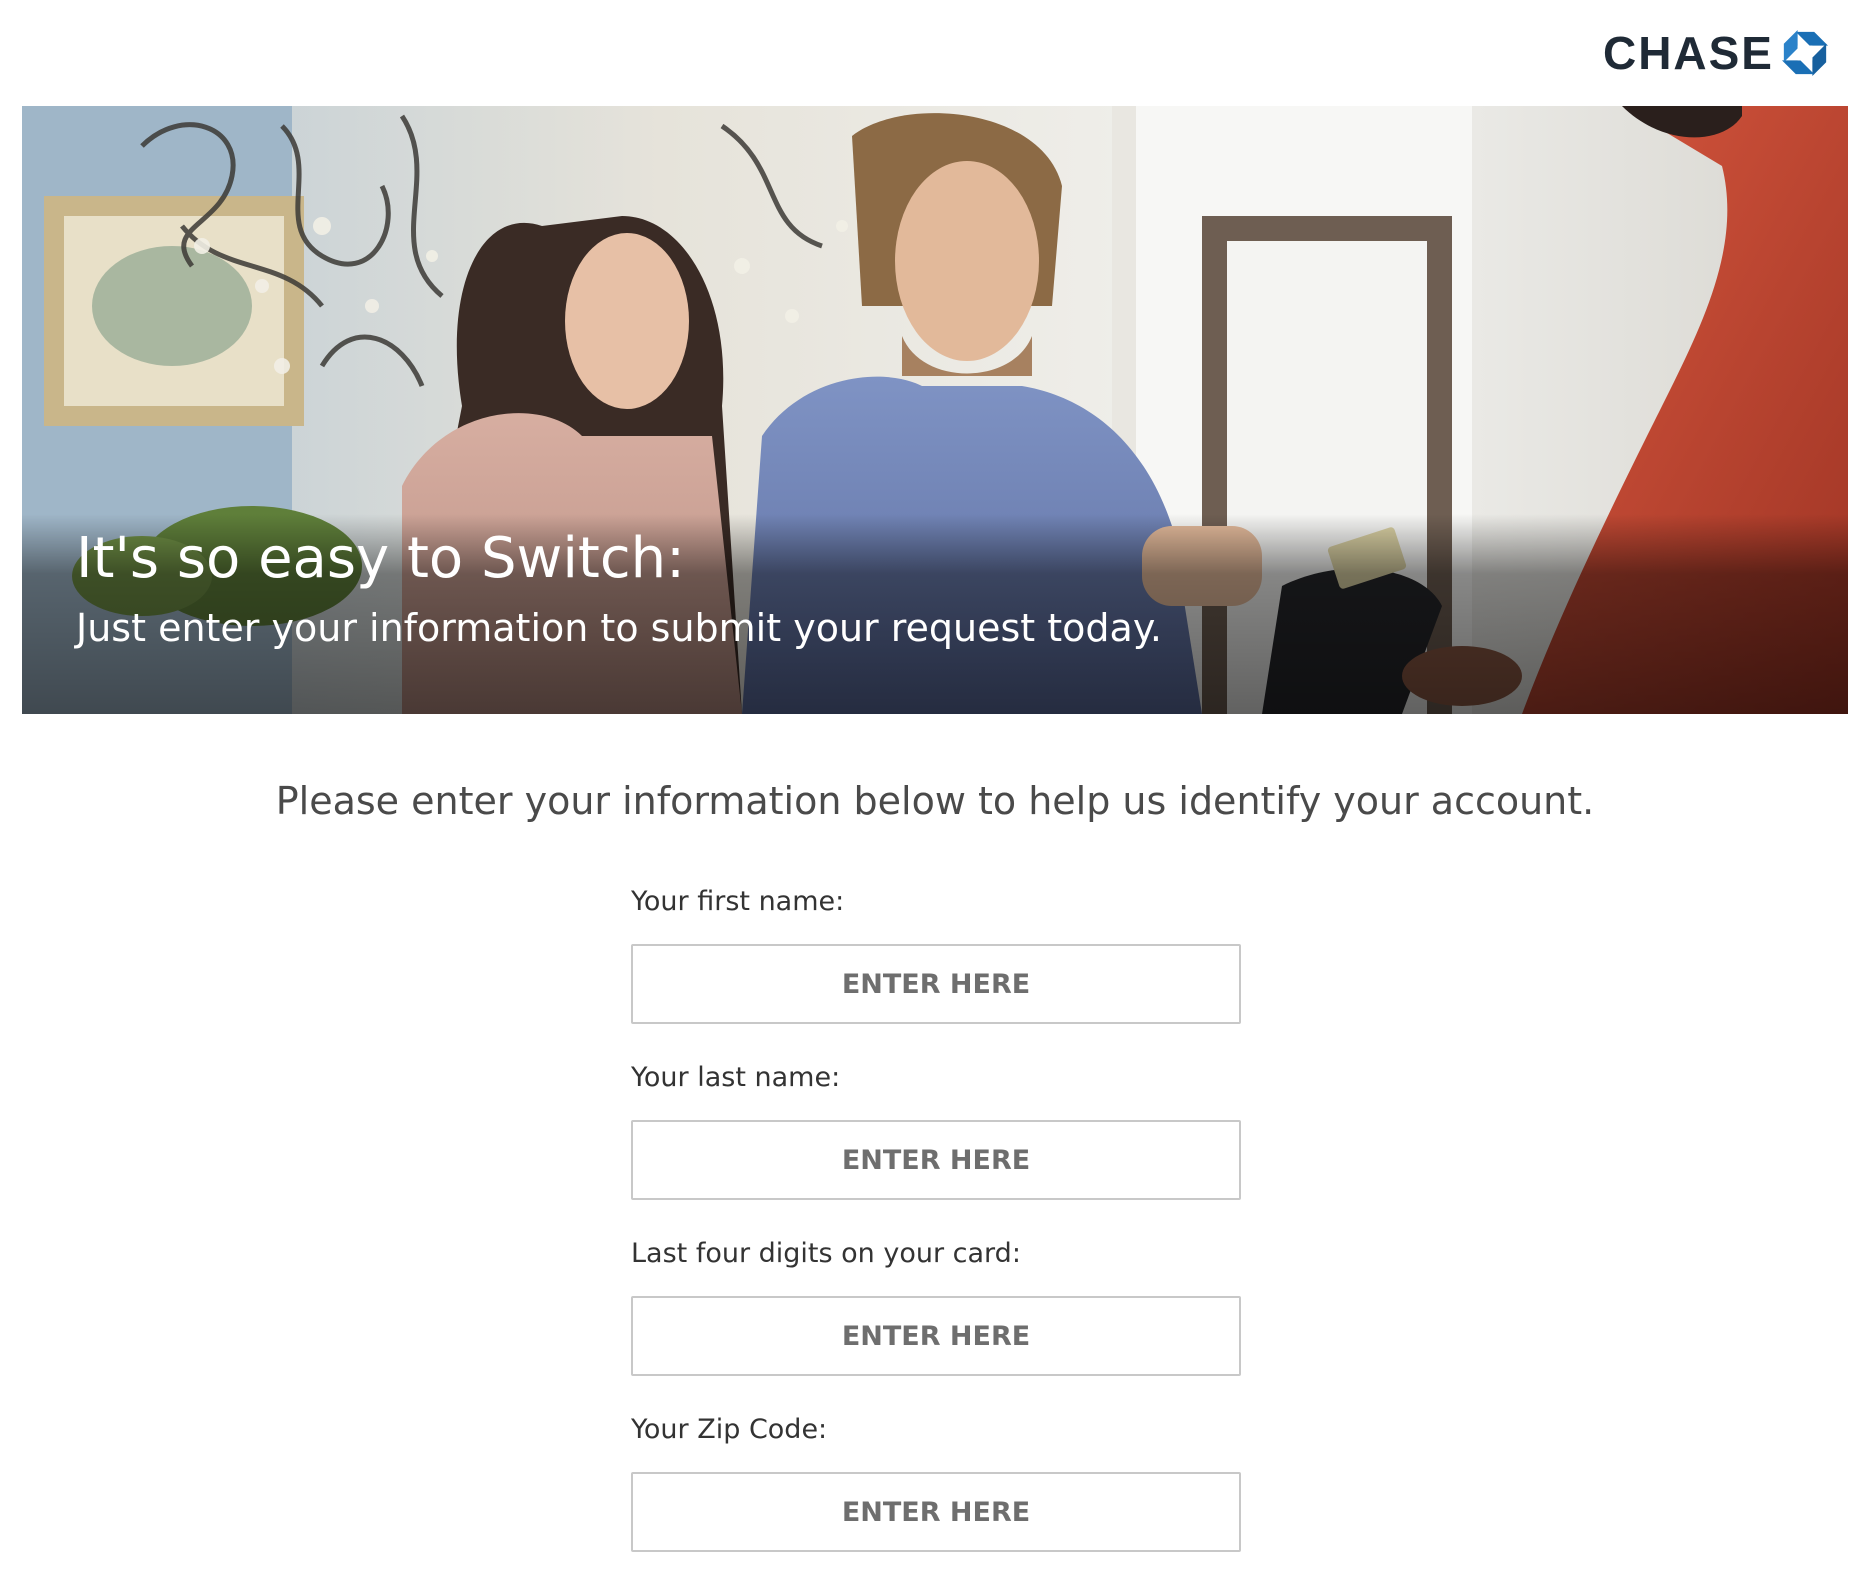 The image size is (1870, 1584). What do you see at coordinates (936, 1512) in the screenshot?
I see `zip-code-input` at bounding box center [936, 1512].